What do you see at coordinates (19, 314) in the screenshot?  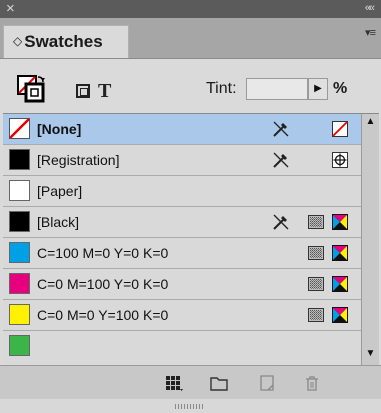 I see `yellow-swatch-chip` at bounding box center [19, 314].